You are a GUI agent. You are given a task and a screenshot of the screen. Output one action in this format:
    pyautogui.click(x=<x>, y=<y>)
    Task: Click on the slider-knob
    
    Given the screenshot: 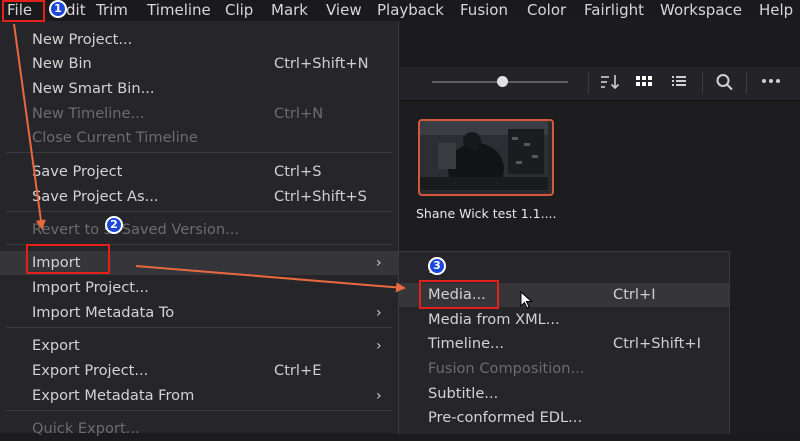 What is the action you would take?
    pyautogui.click(x=502, y=81)
    